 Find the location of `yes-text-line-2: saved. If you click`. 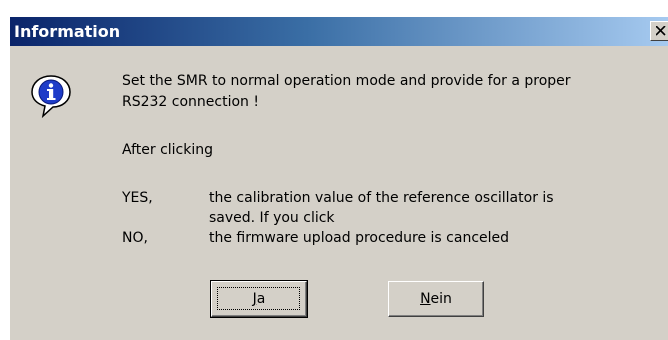

yes-text-line-2: saved. If you click is located at coordinates (272, 218).